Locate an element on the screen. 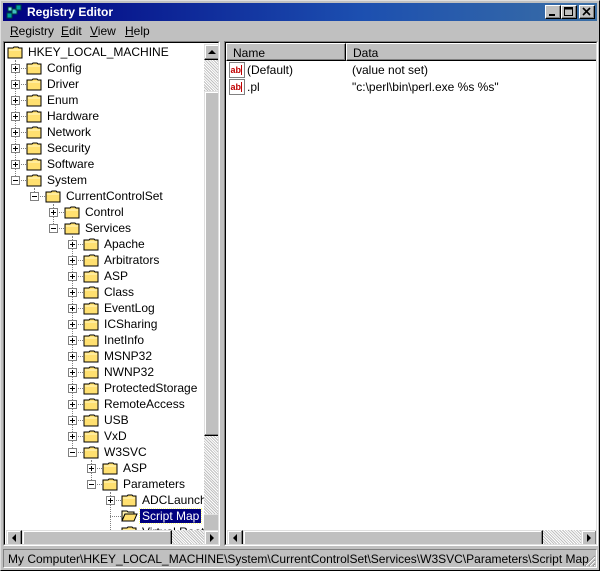 The width and height of the screenshot is (600, 571). tree-item-vxd: VxD is located at coordinates (103, 436).